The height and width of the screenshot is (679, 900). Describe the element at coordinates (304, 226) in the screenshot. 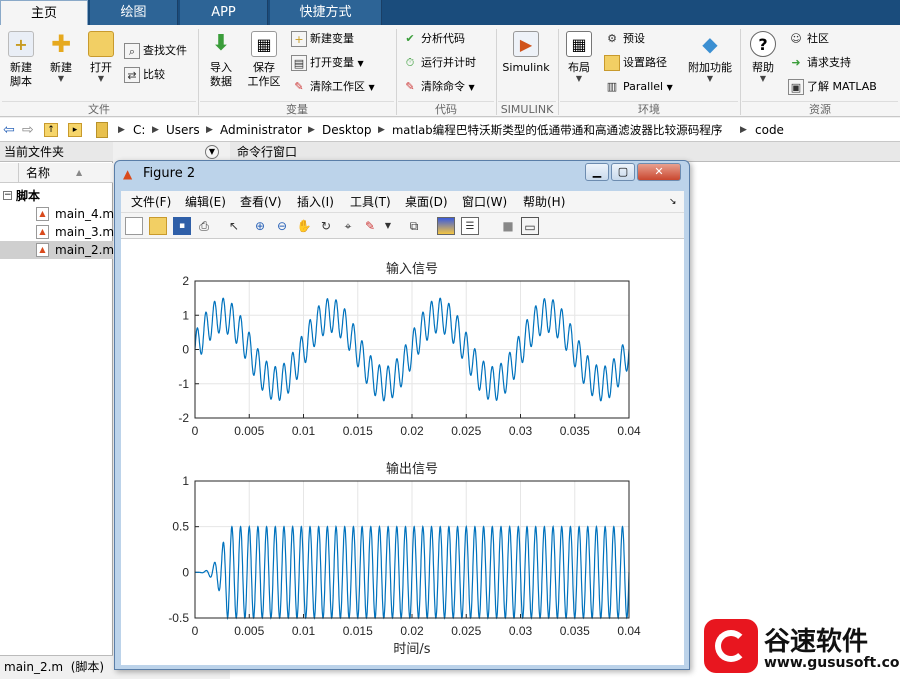

I see `pan-icon: ✋` at that location.